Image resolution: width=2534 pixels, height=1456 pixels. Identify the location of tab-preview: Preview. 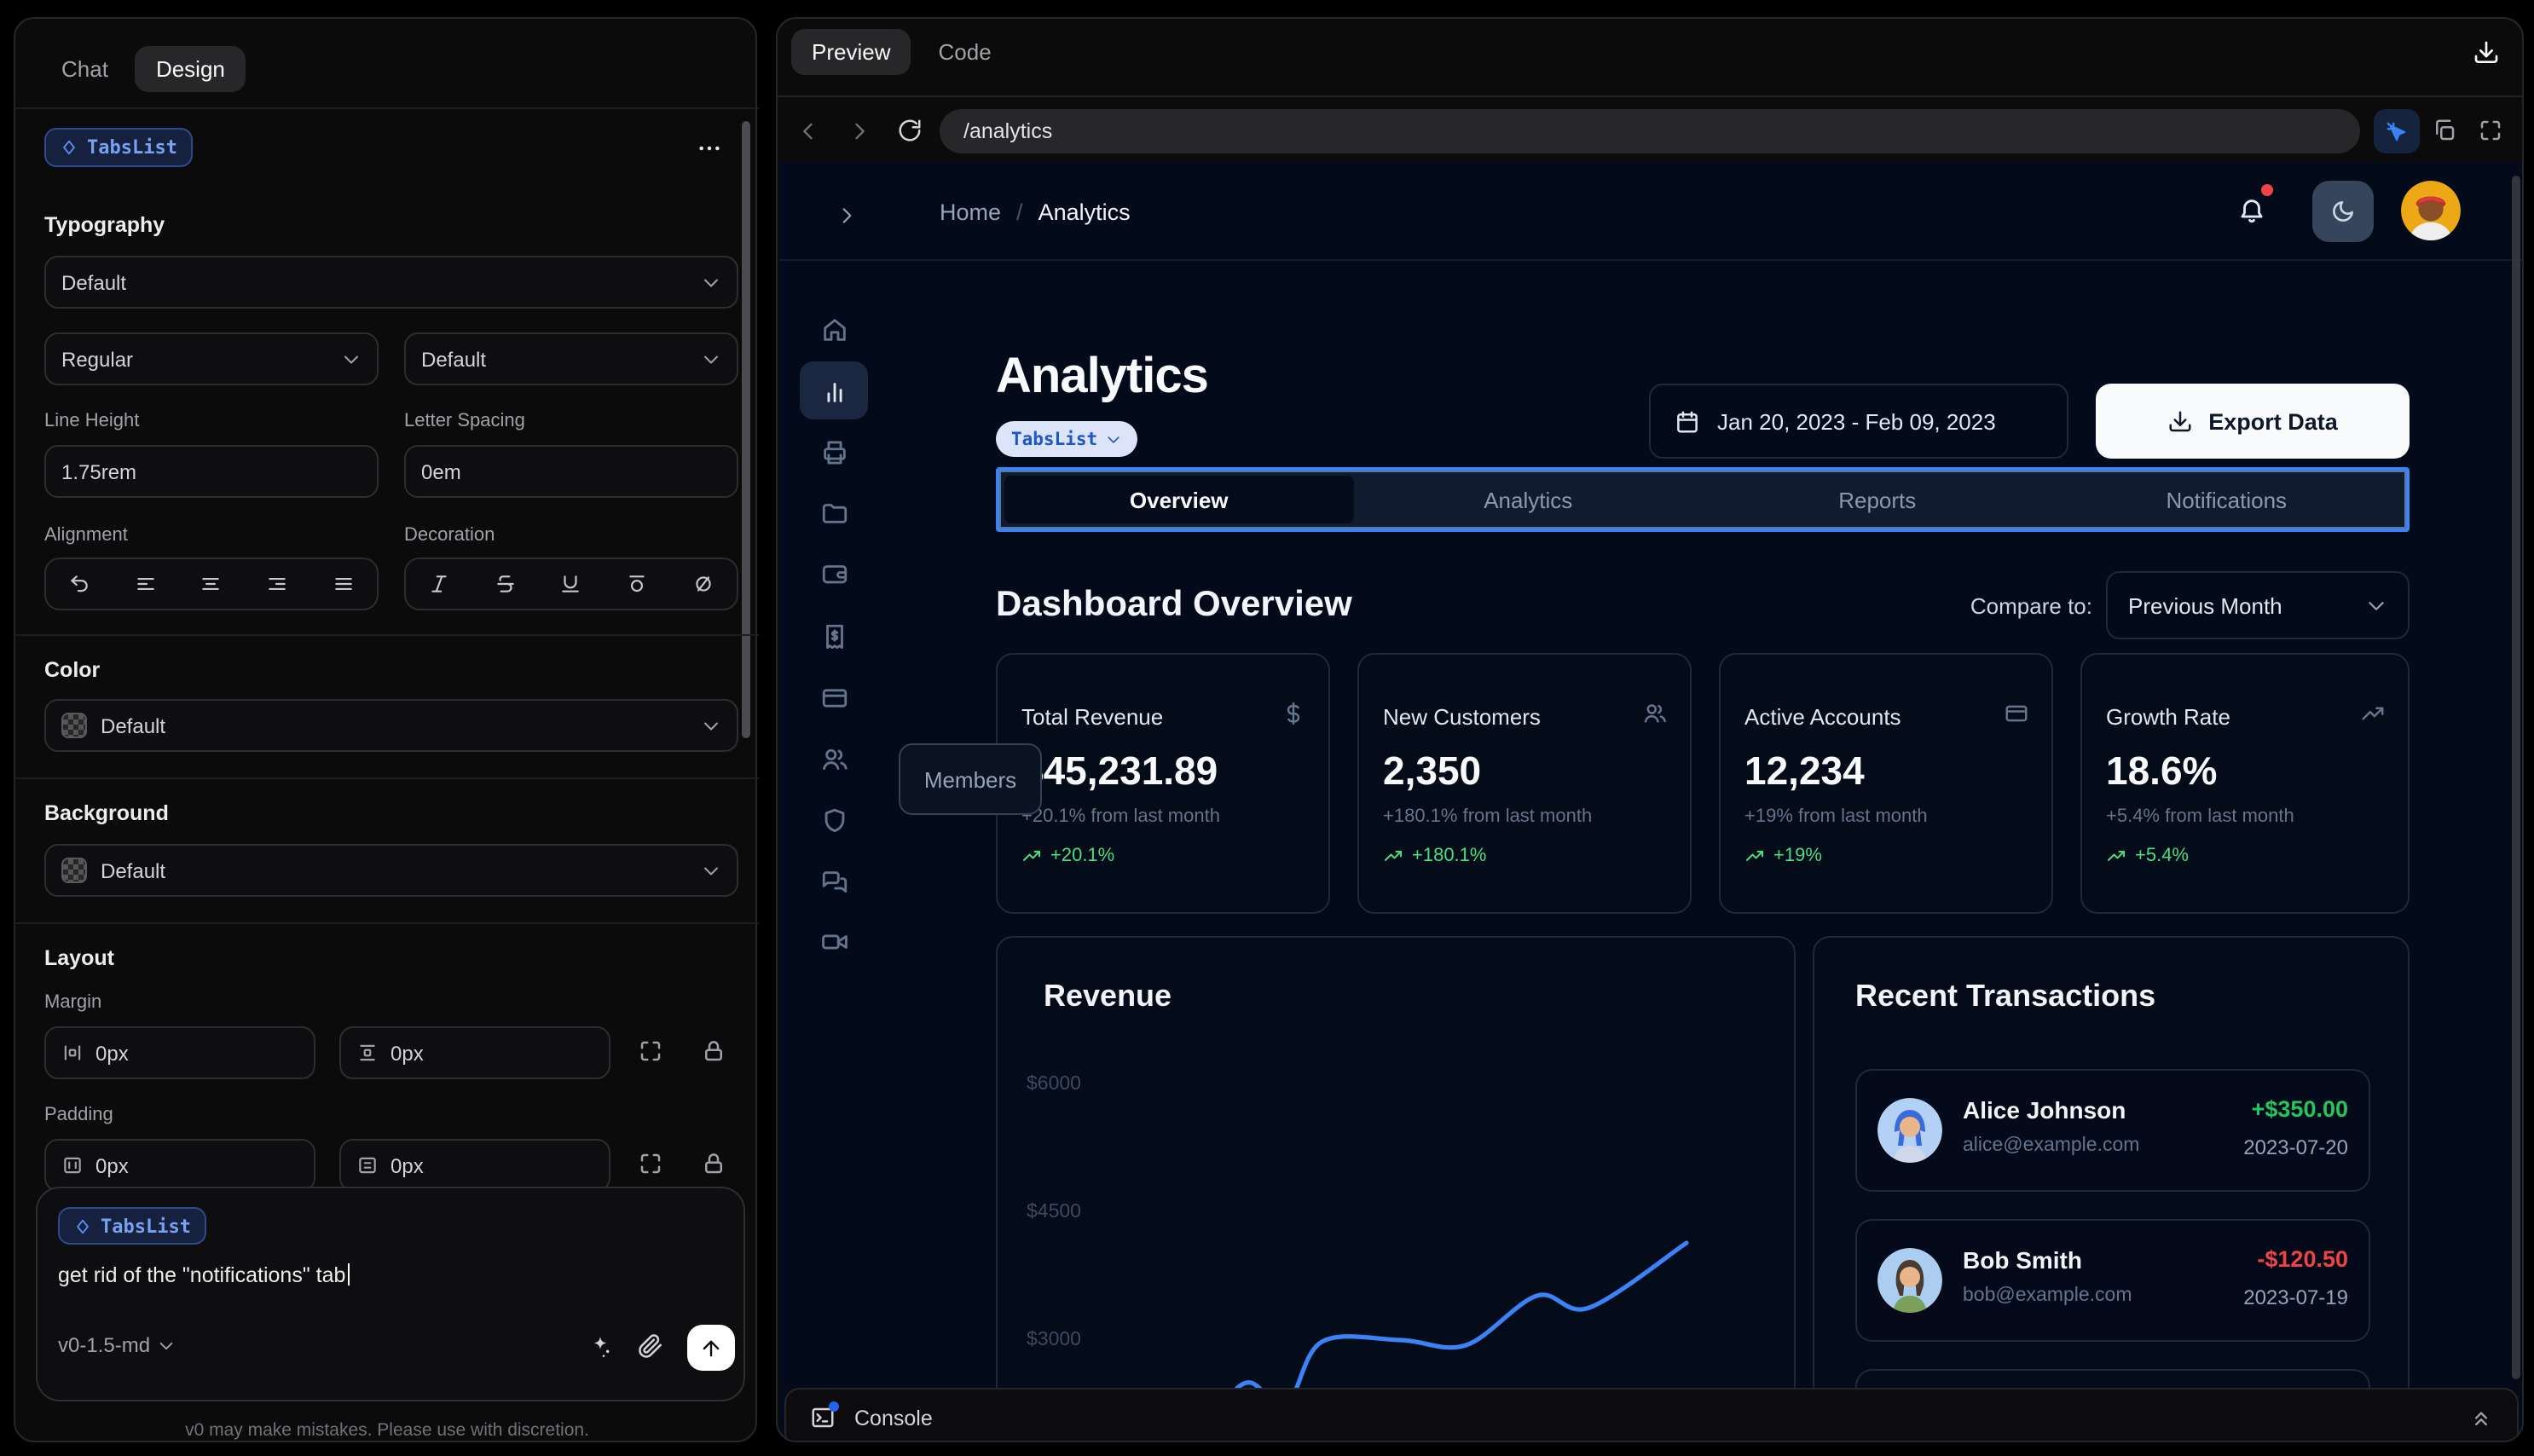
(851, 52).